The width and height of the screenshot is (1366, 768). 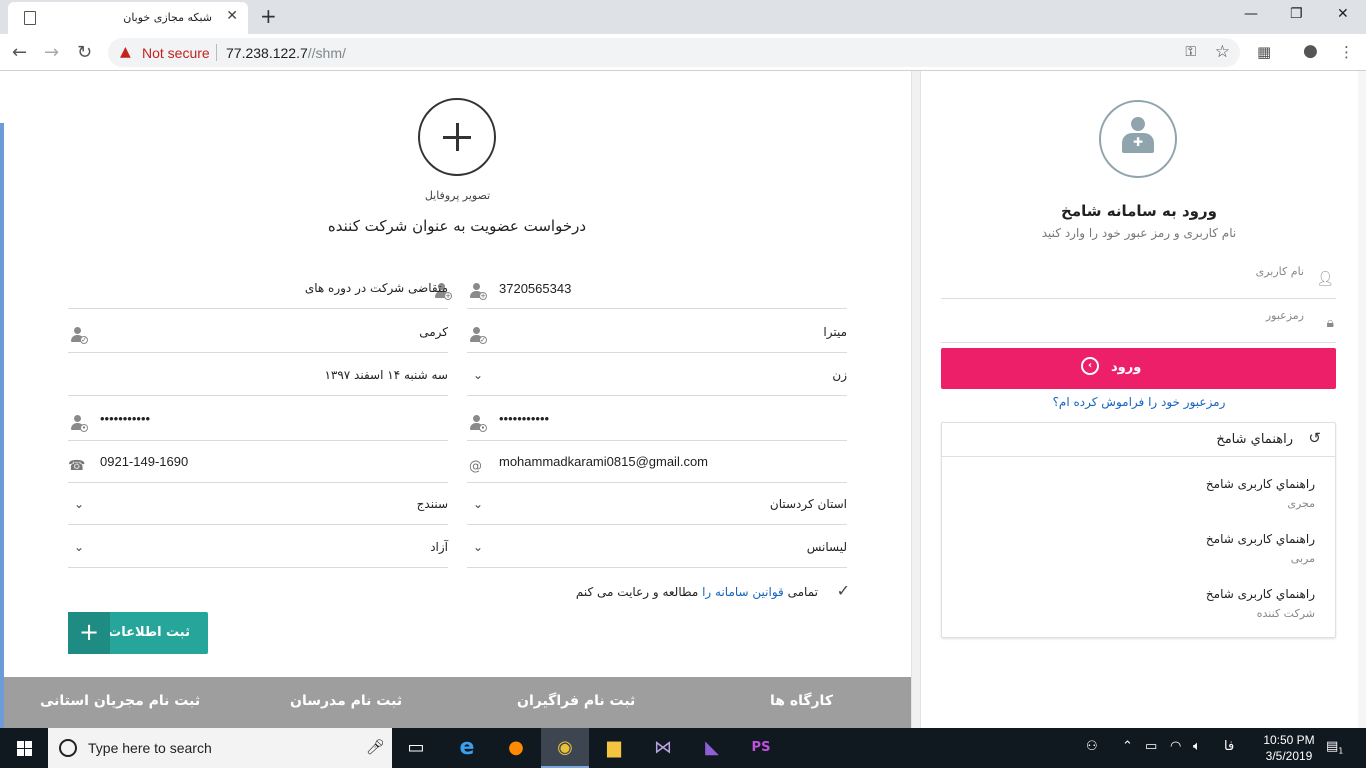 What do you see at coordinates (657, 421) in the screenshot?
I see `password-field: • •••••••••••` at bounding box center [657, 421].